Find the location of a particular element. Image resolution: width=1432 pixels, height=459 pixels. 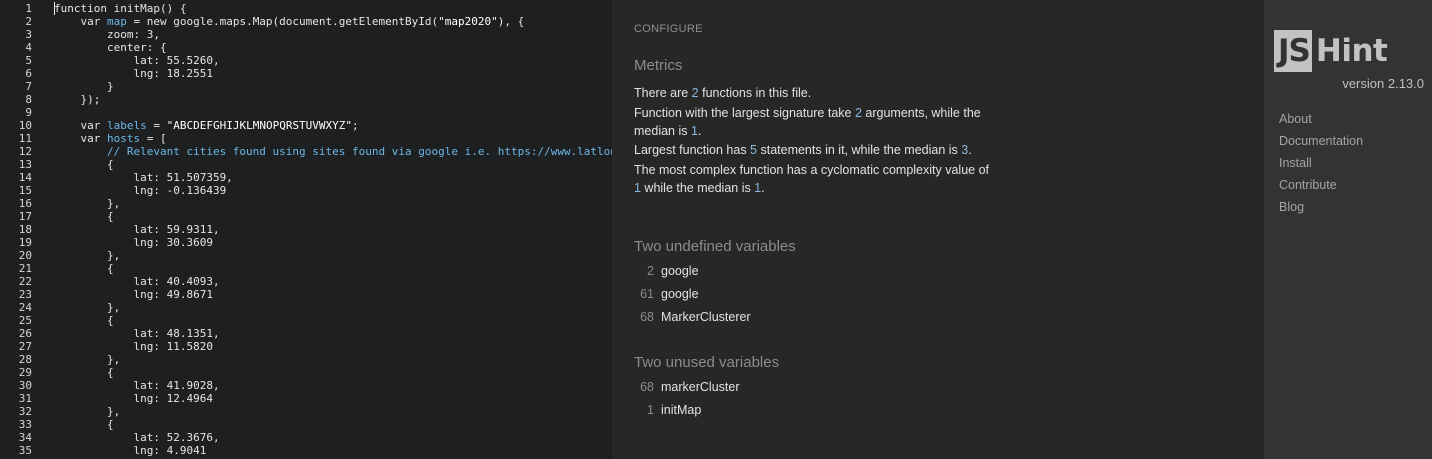

undefined-variable-item: 2 google is located at coordinates (692, 271).